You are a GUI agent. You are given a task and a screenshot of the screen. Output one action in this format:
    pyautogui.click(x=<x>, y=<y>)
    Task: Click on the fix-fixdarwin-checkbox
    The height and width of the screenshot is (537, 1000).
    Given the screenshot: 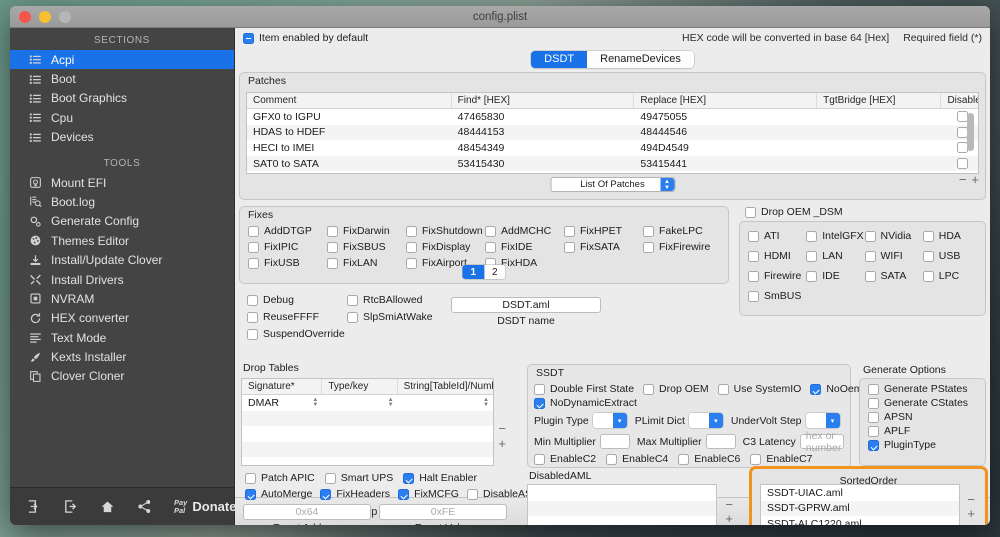 What is the action you would take?
    pyautogui.click(x=332, y=231)
    